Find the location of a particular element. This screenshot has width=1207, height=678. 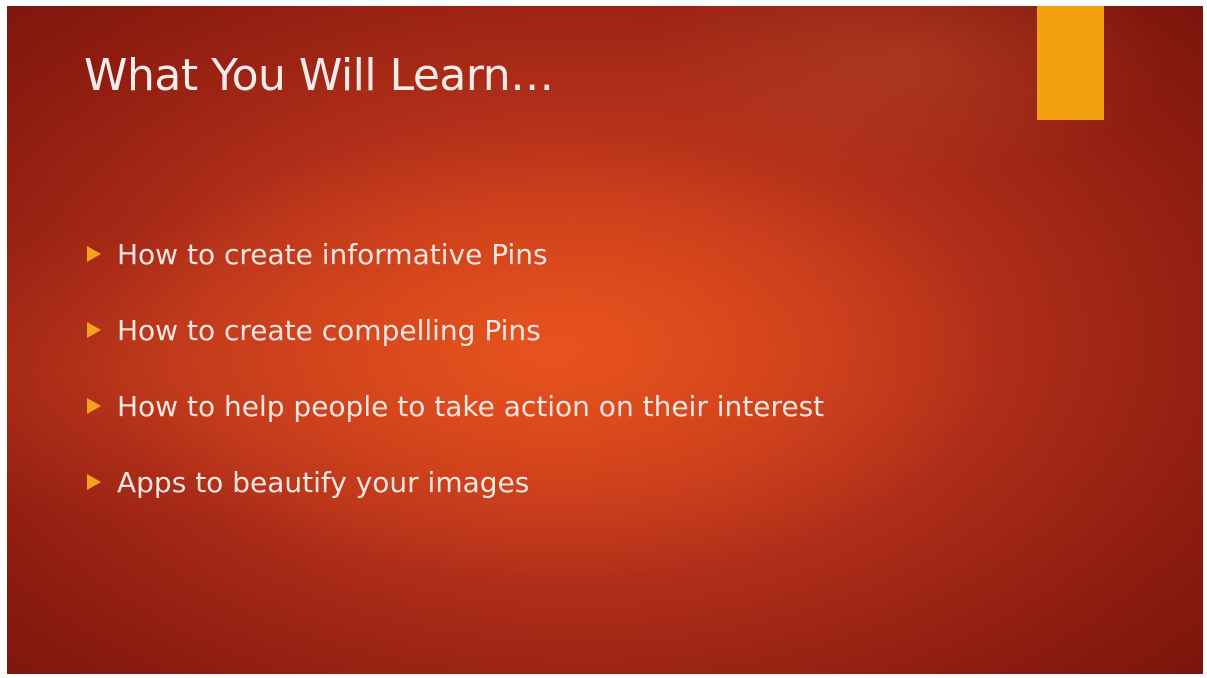

bullet-item: Apps to beautify your images is located at coordinates (455, 482).